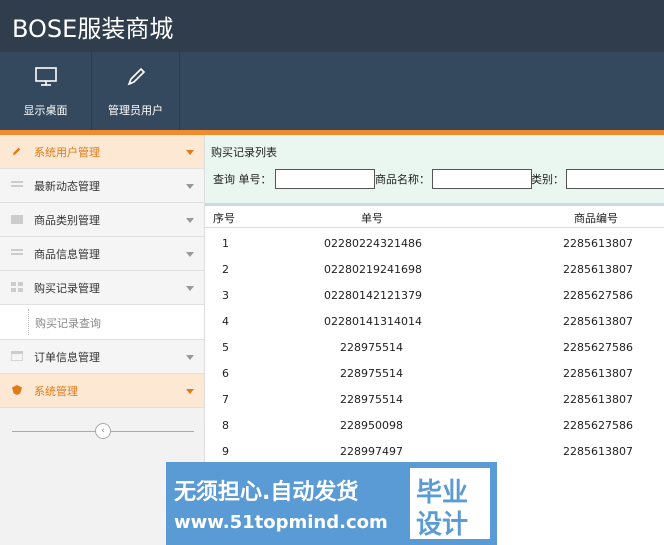 This screenshot has width=664, height=545. Describe the element at coordinates (225, 373) in the screenshot. I see `cell-index: 6` at that location.